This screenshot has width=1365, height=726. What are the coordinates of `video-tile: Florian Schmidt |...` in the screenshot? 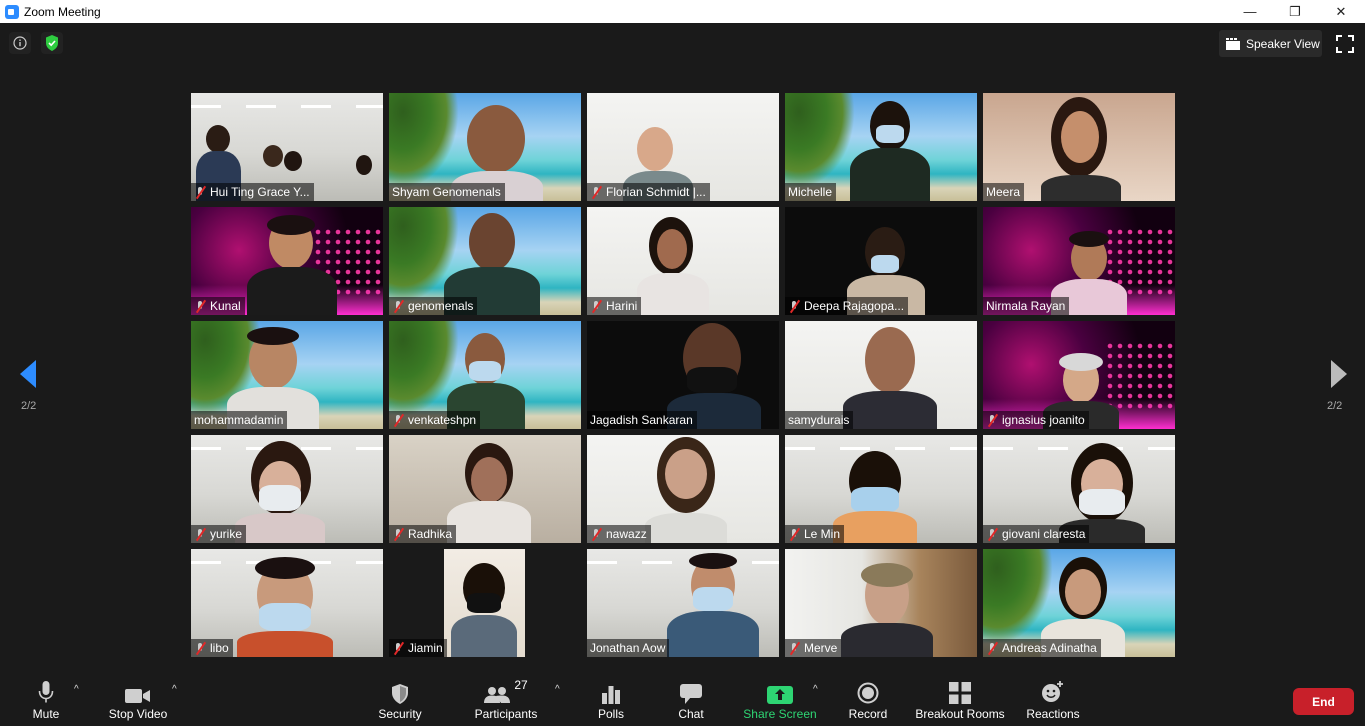 It's located at (683, 147).